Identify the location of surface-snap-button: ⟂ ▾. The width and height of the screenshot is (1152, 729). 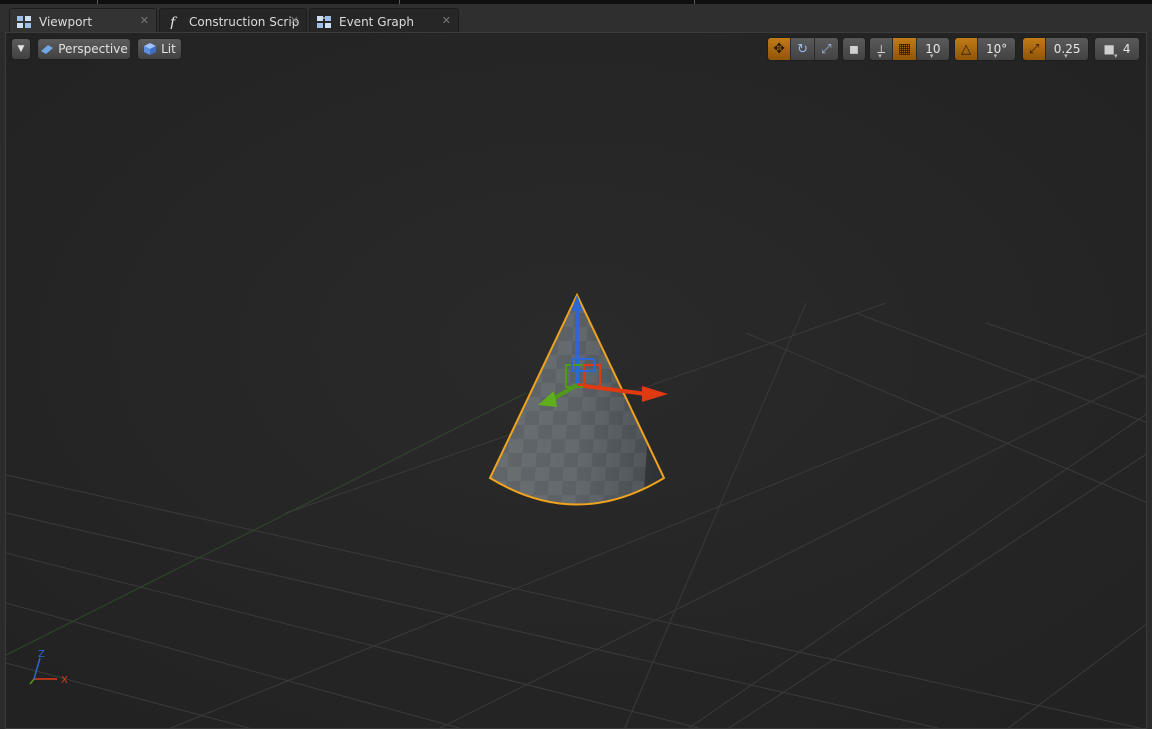
(882, 49).